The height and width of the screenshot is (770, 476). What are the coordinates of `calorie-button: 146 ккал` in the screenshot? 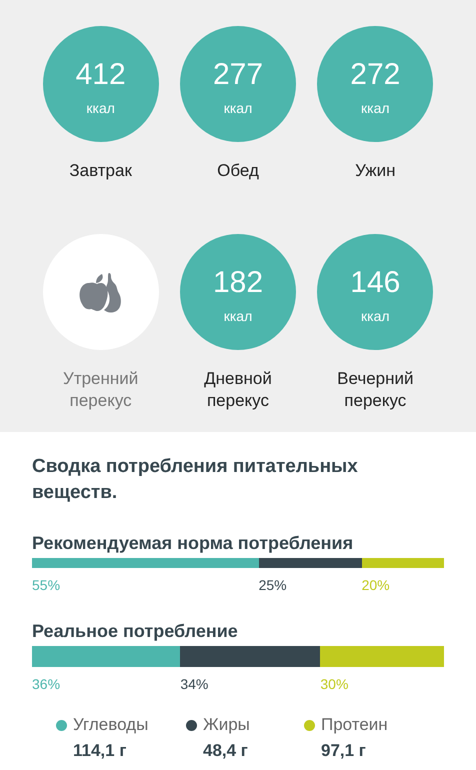 It's located at (375, 292).